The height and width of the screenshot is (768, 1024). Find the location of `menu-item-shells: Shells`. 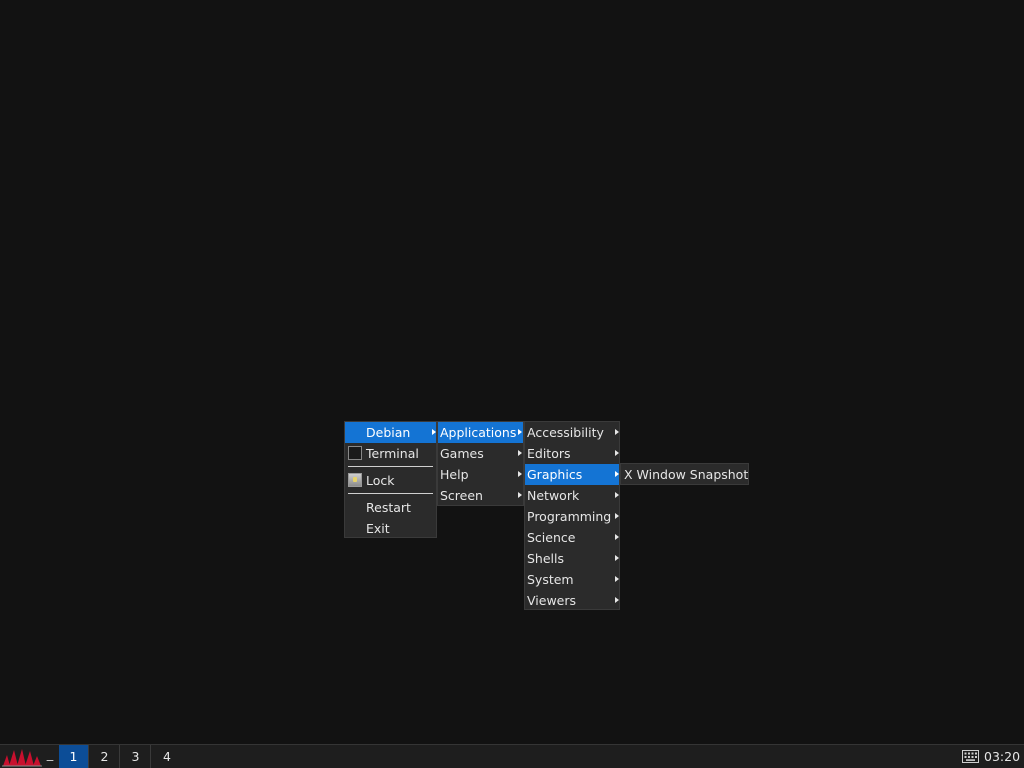

menu-item-shells: Shells is located at coordinates (572, 558).